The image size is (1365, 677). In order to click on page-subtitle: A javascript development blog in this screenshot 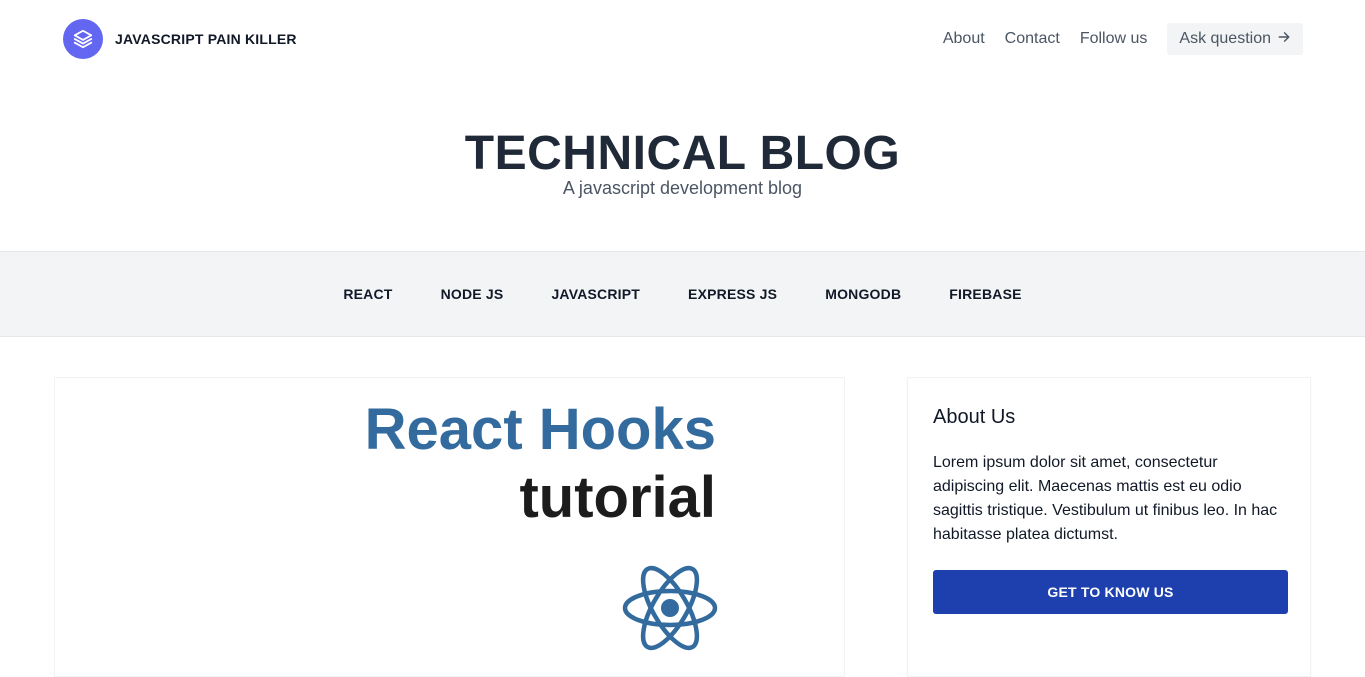, I will do `click(682, 188)`.